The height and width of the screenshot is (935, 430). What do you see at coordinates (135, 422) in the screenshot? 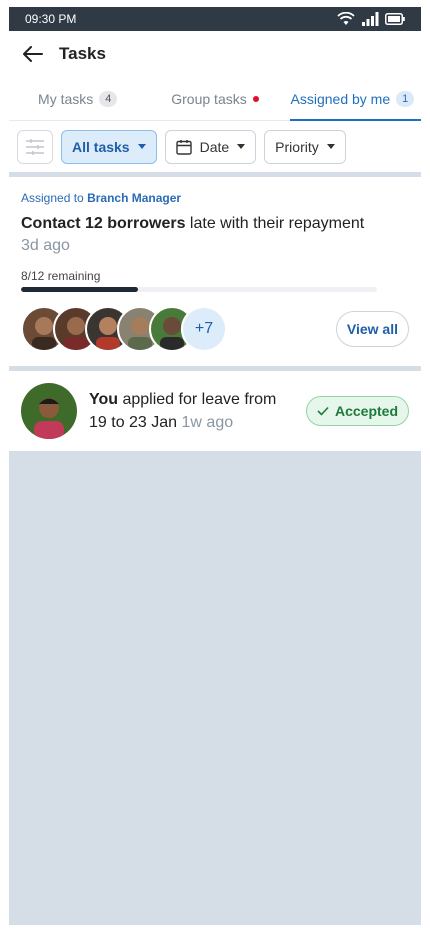
I see `leave-text-b: 19 to 23 Jan` at bounding box center [135, 422].